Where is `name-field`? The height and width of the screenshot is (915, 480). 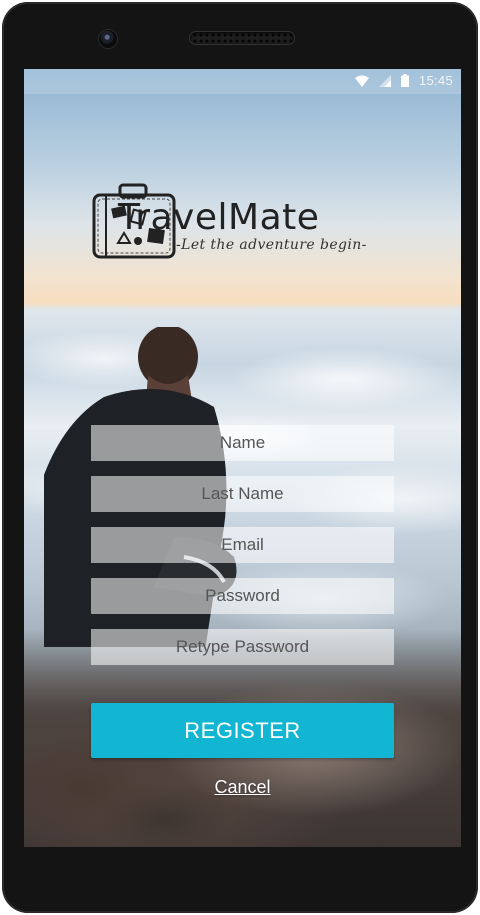 name-field is located at coordinates (242, 443).